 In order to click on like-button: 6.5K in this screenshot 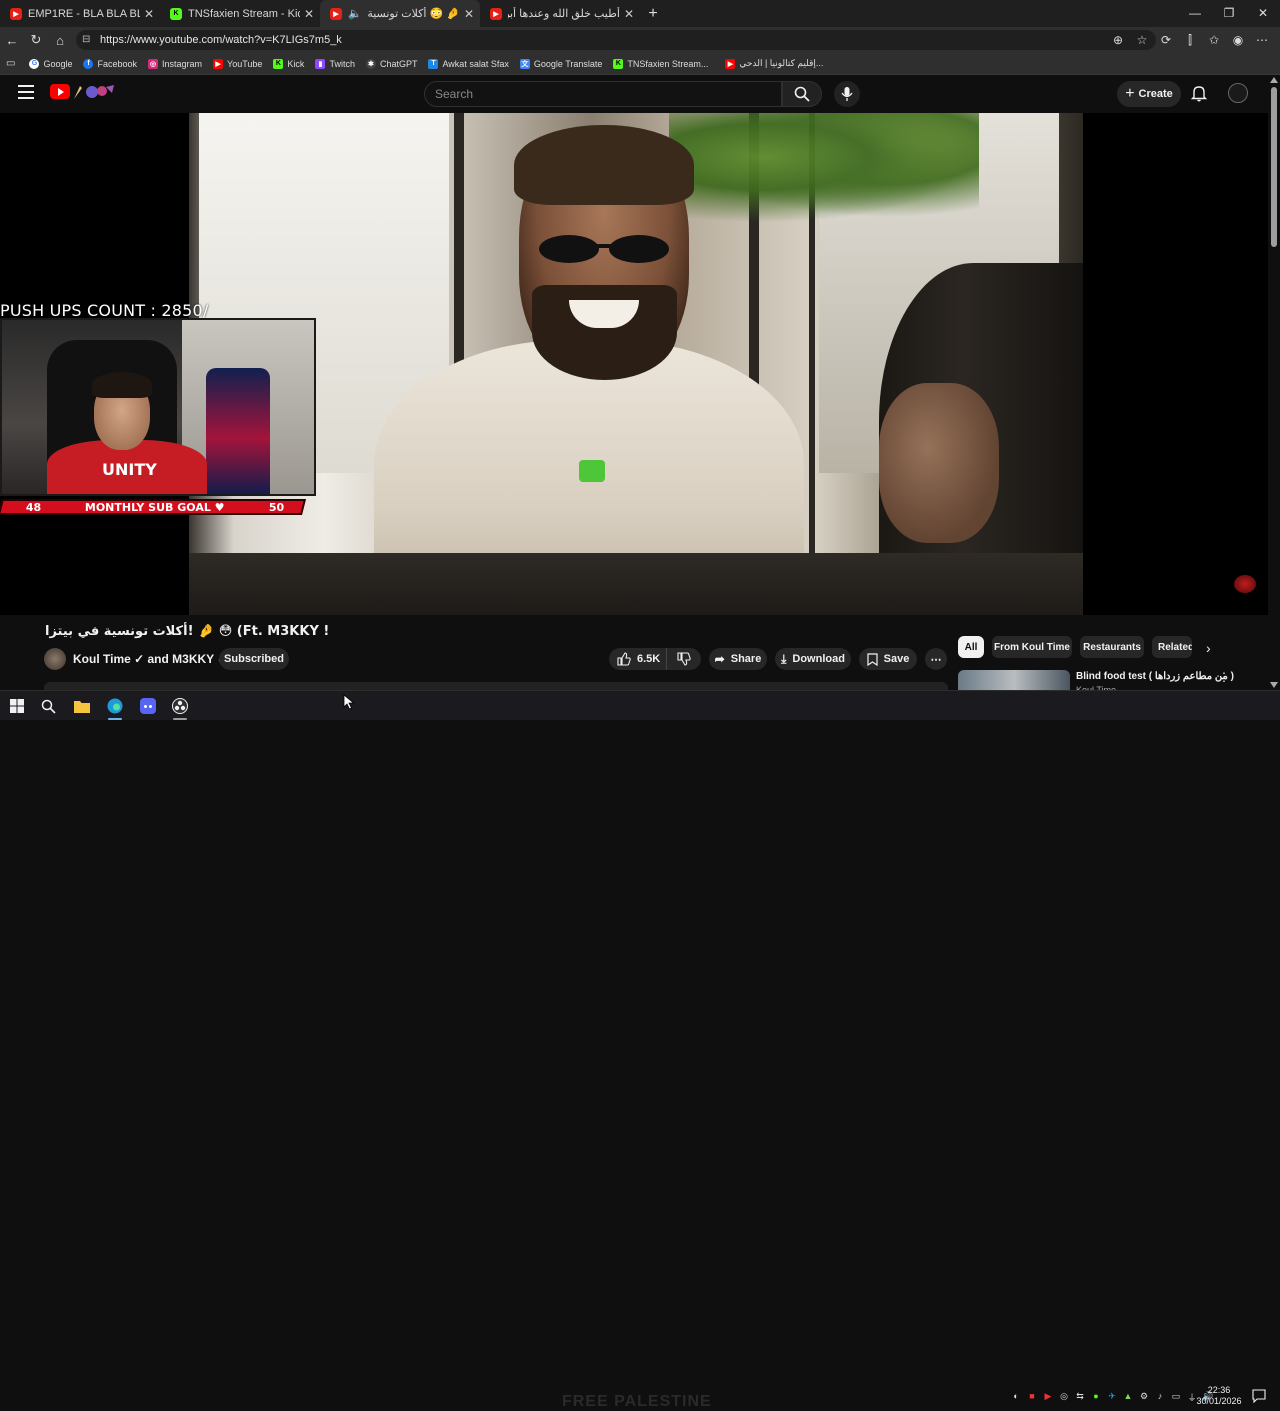, I will do `click(638, 659)`.